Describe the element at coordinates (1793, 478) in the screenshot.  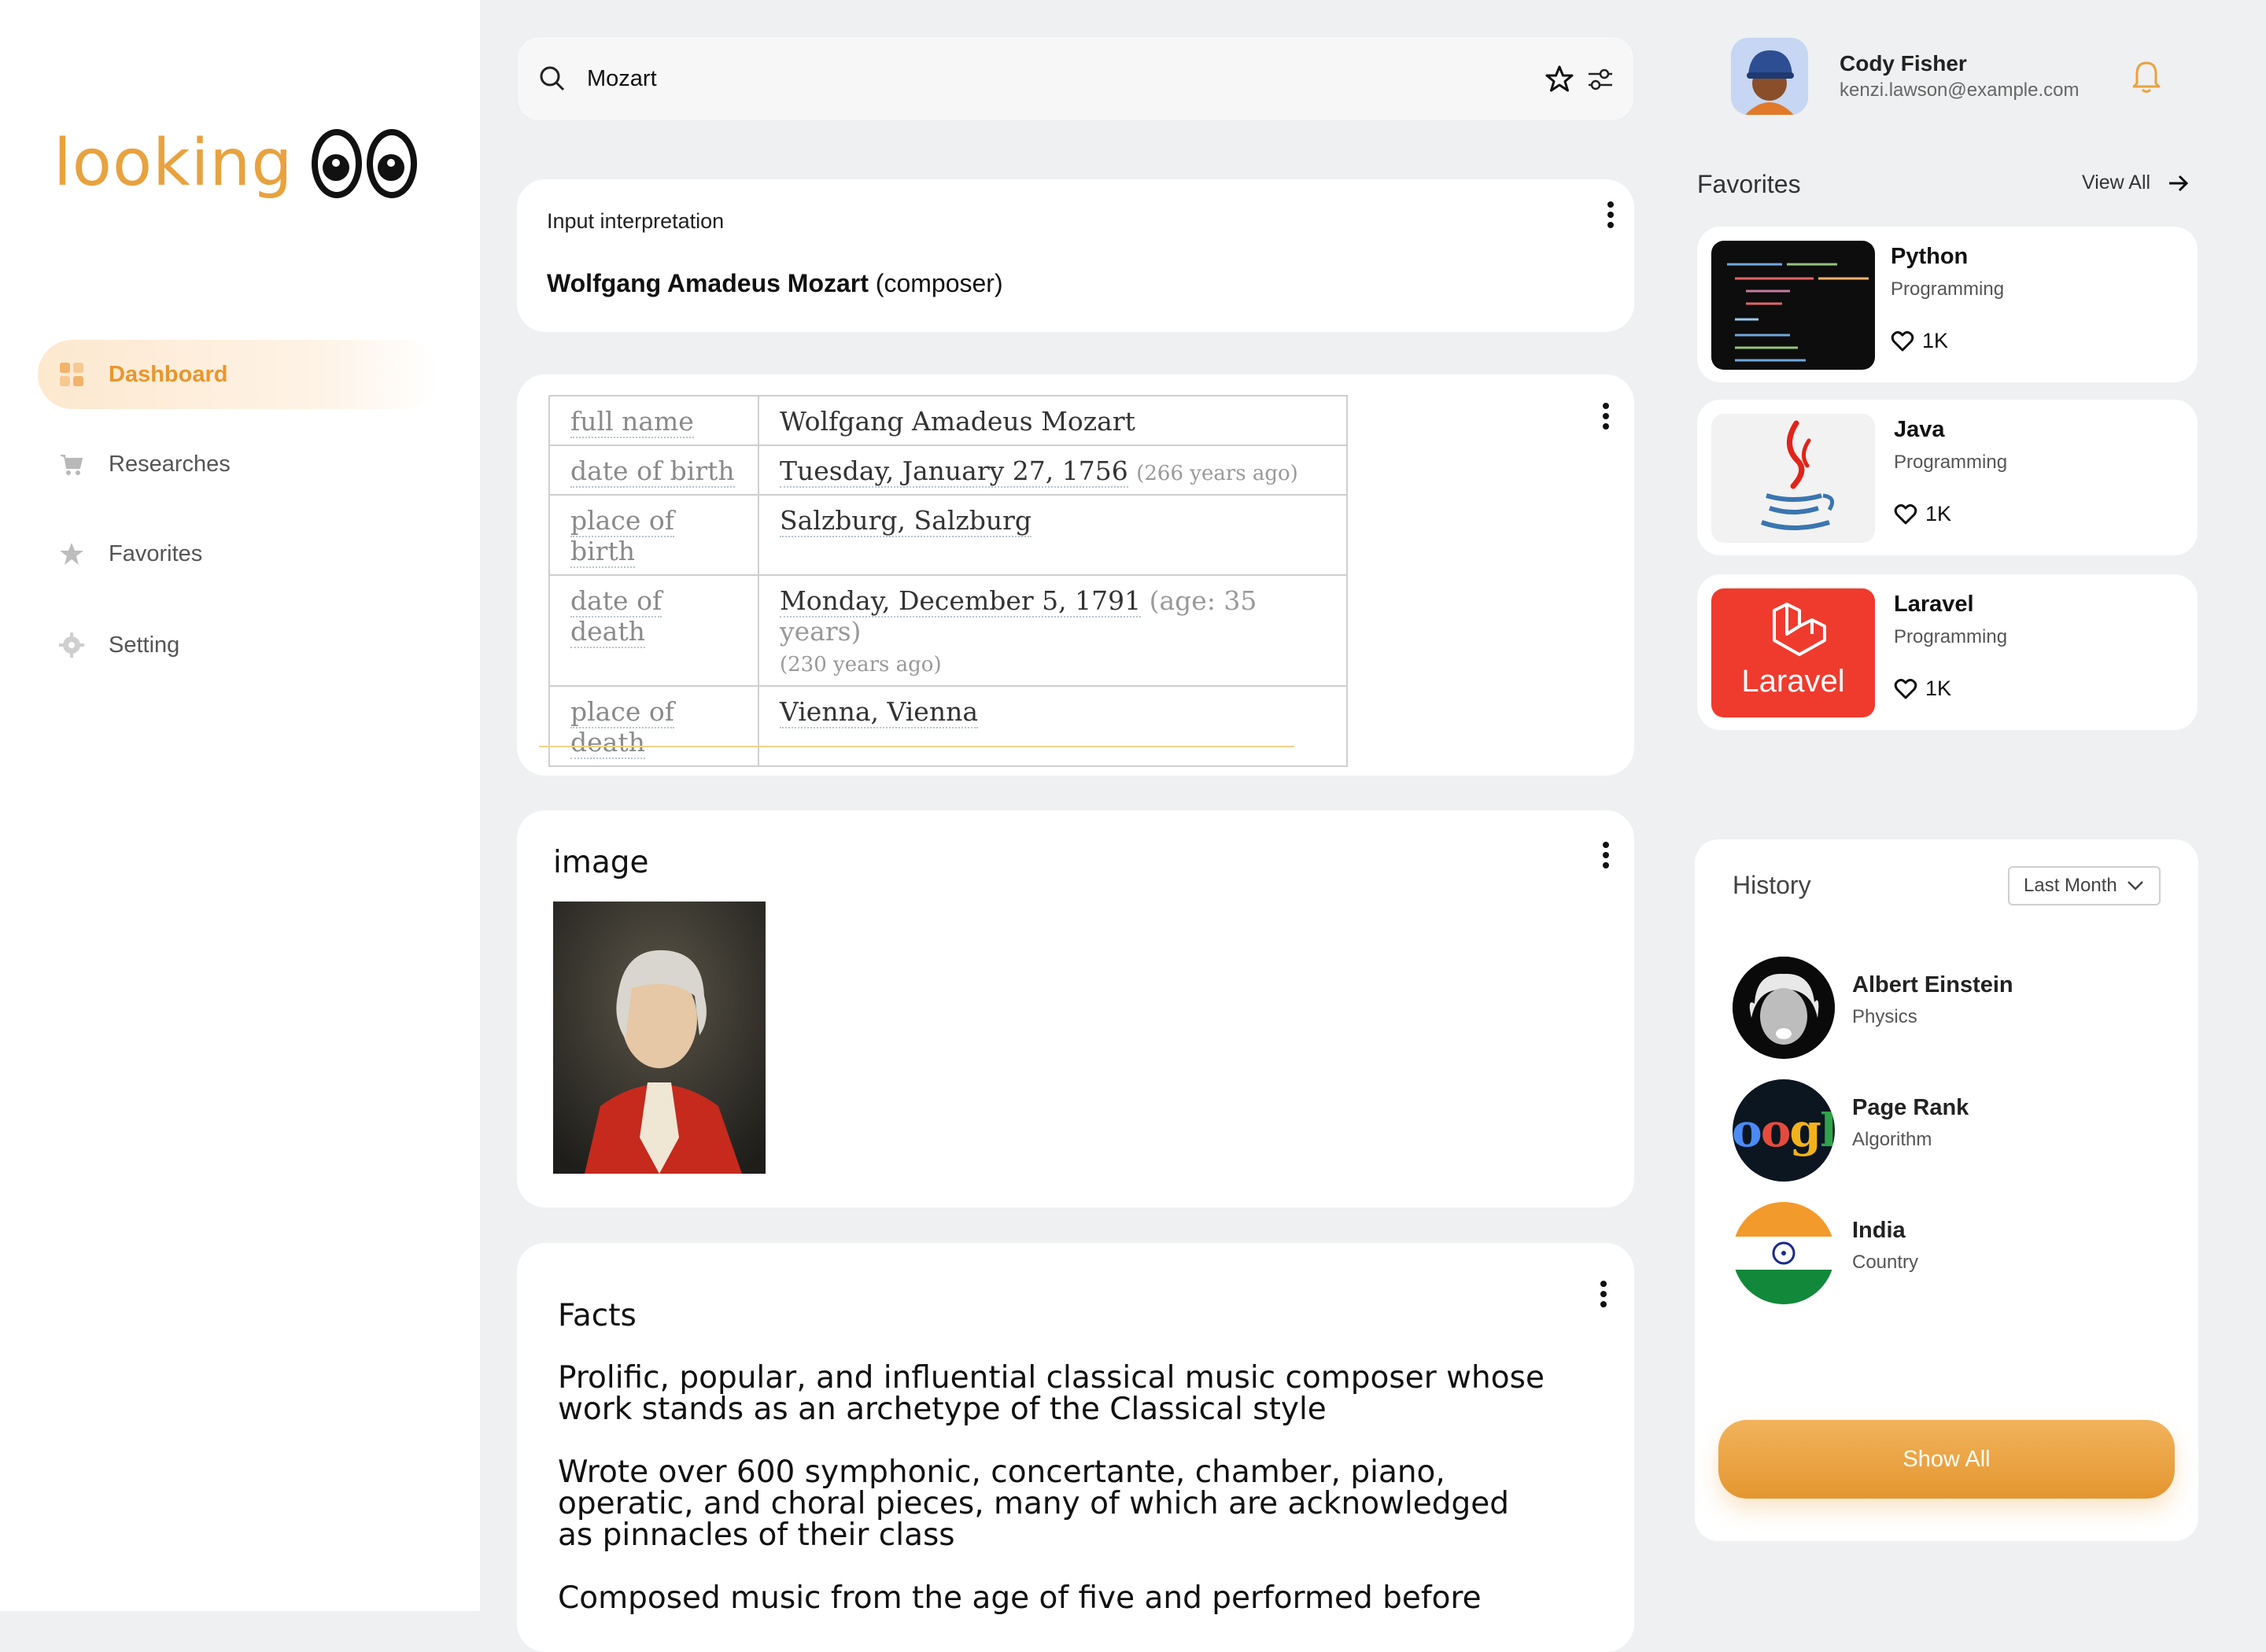
I see `java-logo-thumbnail` at that location.